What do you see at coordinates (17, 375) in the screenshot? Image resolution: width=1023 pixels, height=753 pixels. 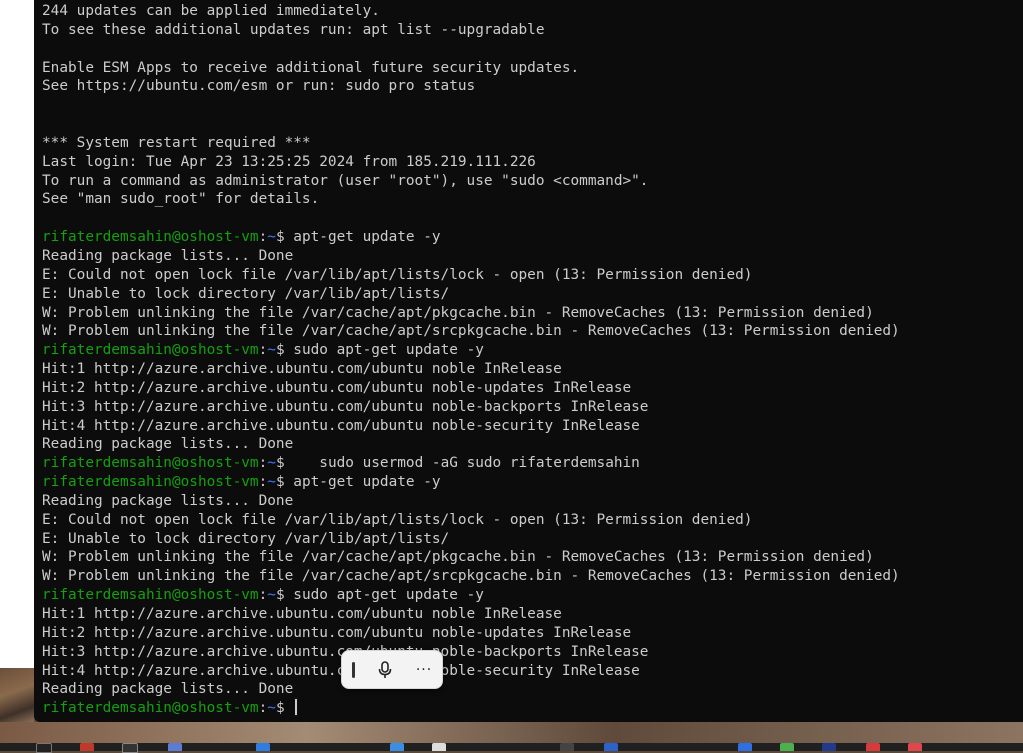 I see `desktop-background-left` at bounding box center [17, 375].